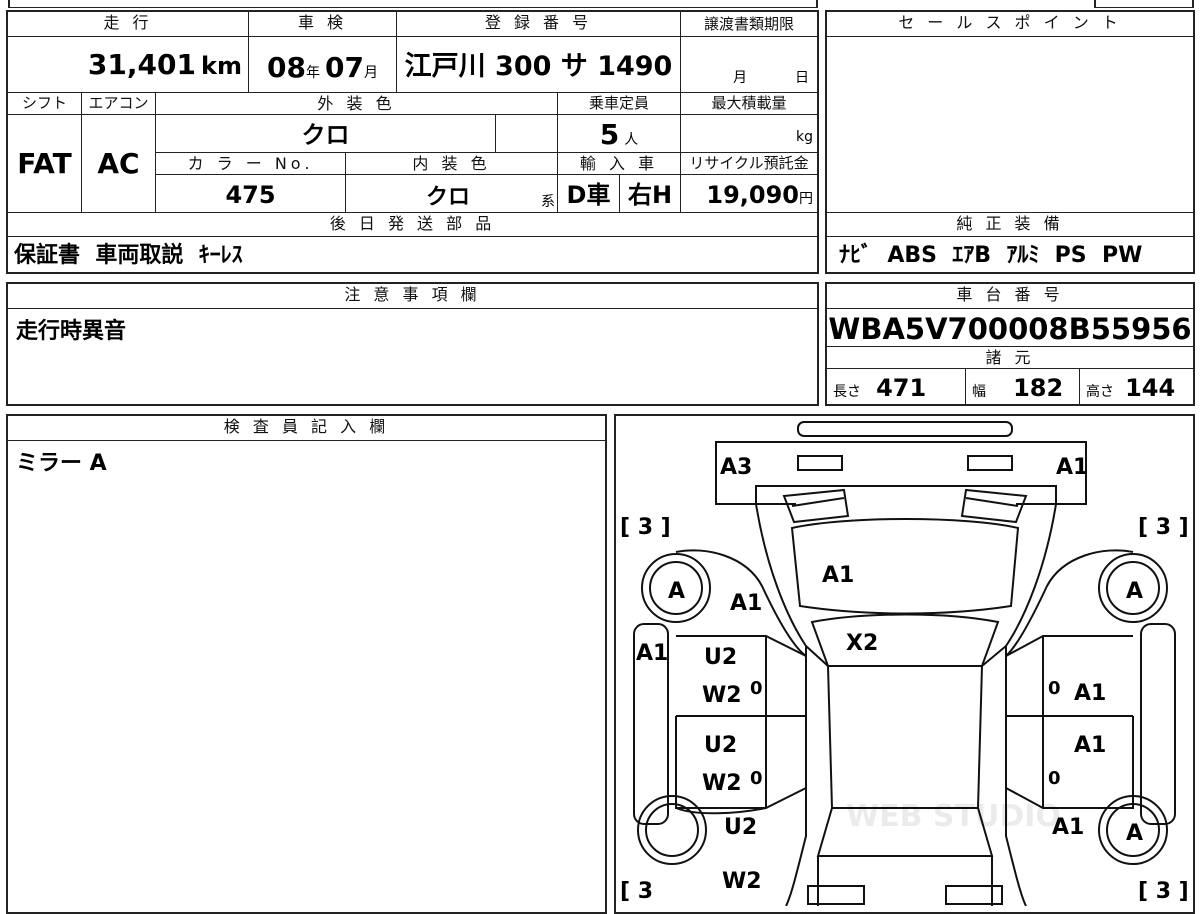 This screenshot has width=1200, height=914. I want to click on length-value: 471, so click(901, 388).